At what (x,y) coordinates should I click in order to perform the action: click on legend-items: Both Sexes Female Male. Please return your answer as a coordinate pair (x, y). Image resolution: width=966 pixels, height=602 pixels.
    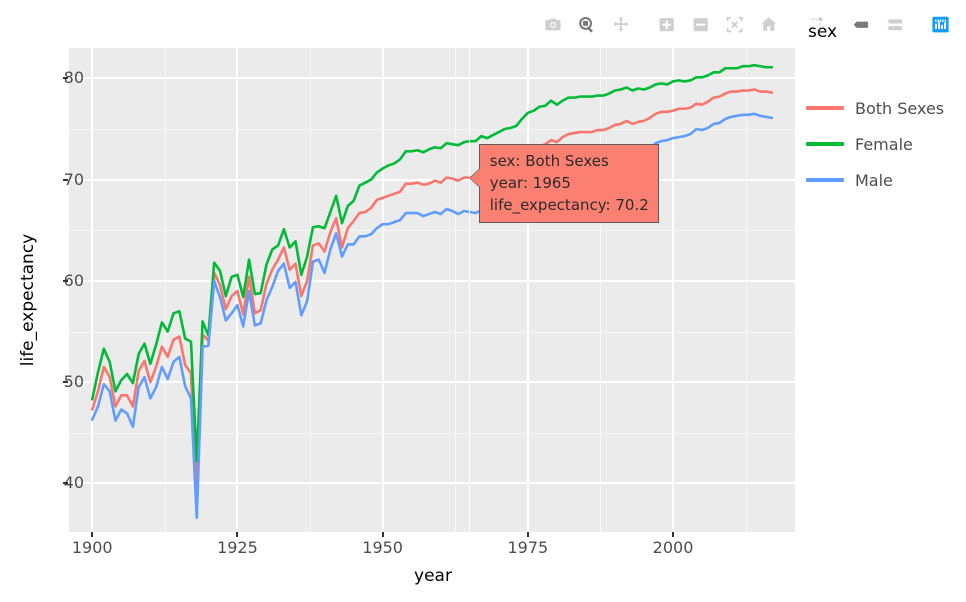
    Looking at the image, I should click on (886, 144).